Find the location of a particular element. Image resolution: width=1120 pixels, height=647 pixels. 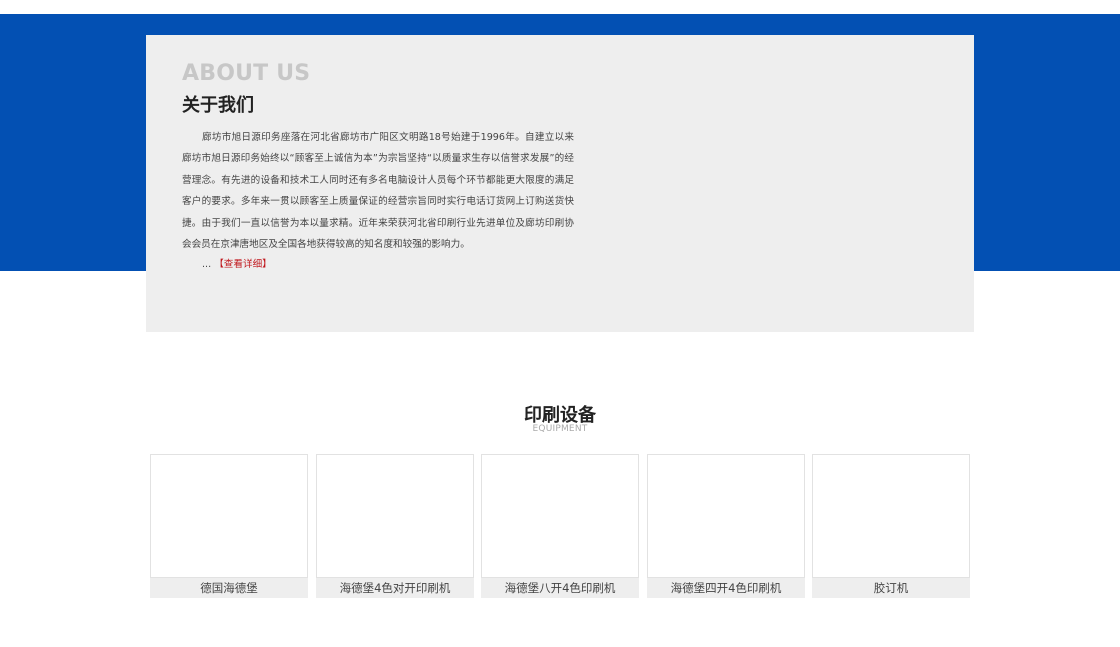

equipment-card: 海德堡八开4色印刷机 is located at coordinates (560, 526).